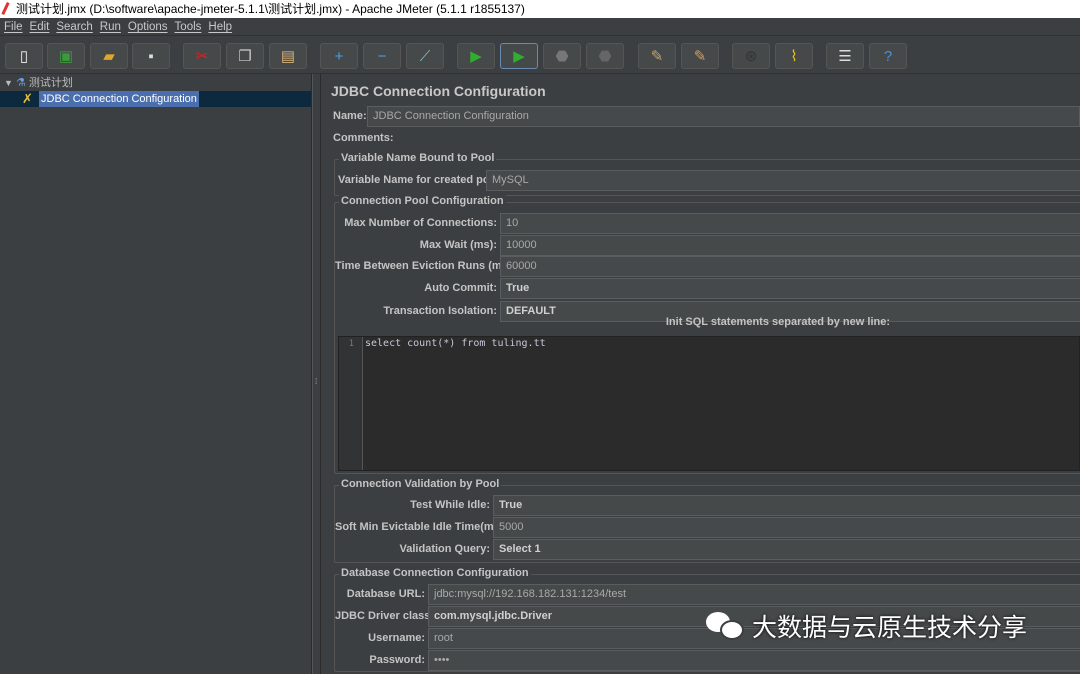 Image resolution: width=1080 pixels, height=674 pixels. Describe the element at coordinates (316, 381) in the screenshot. I see `grip-icon: ⁞` at that location.